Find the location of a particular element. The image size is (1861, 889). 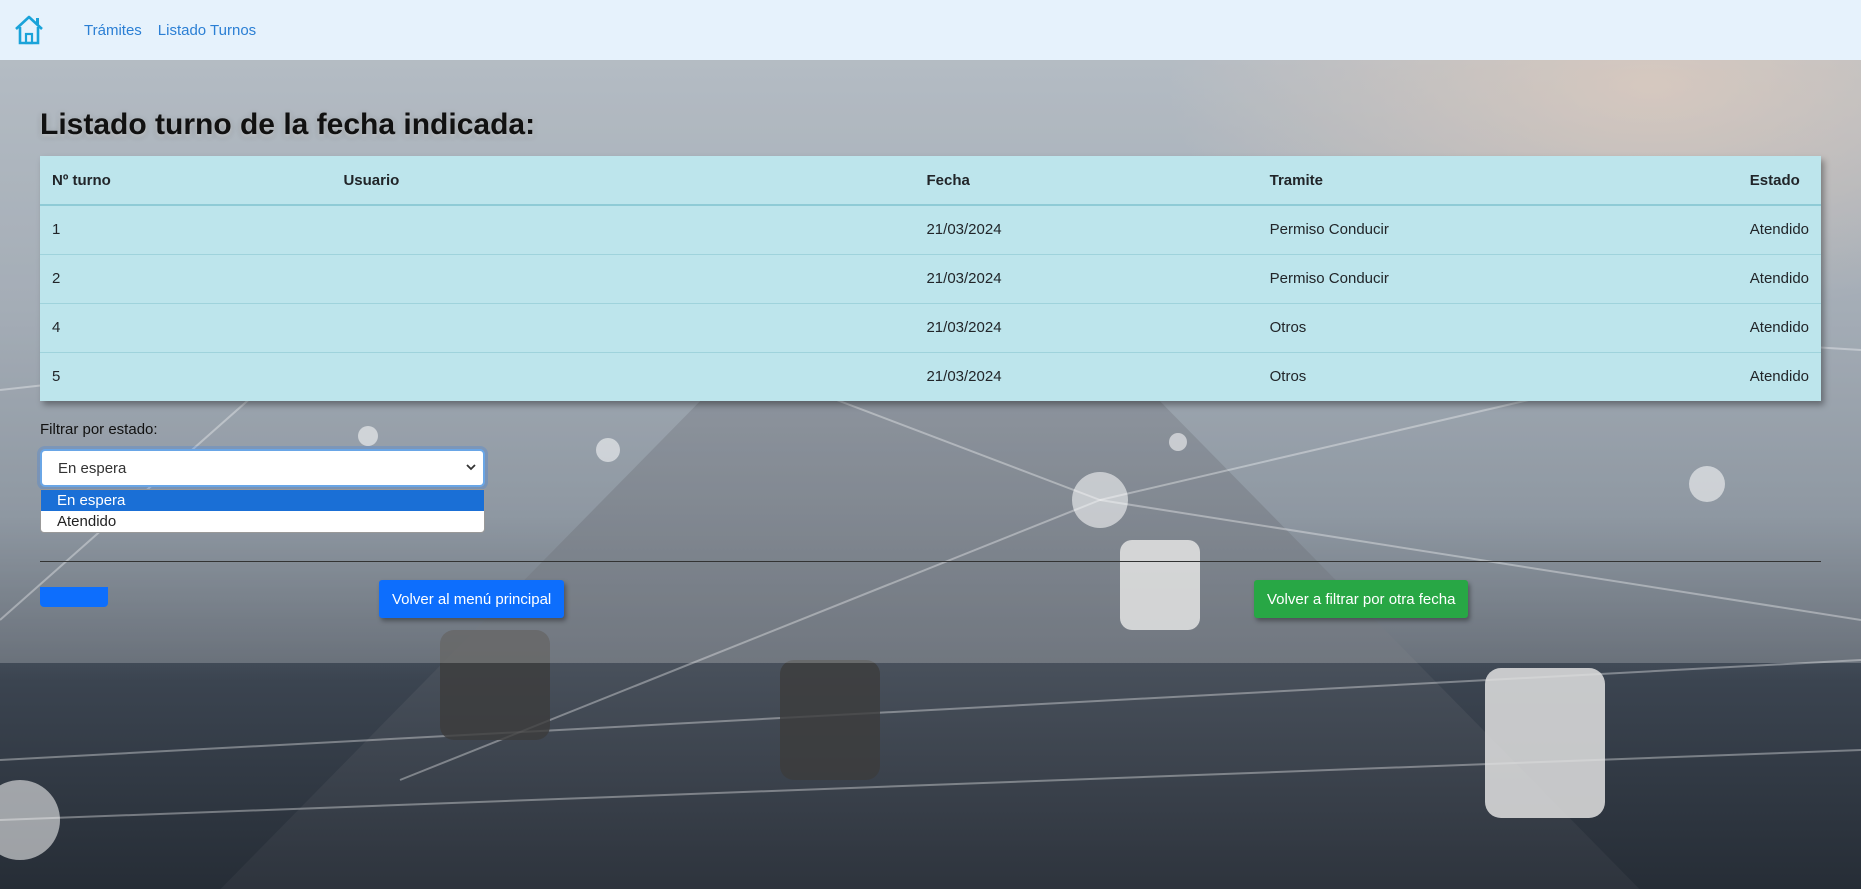

table-row: 5 21/03/2024 Otros Atendido is located at coordinates (930, 376).